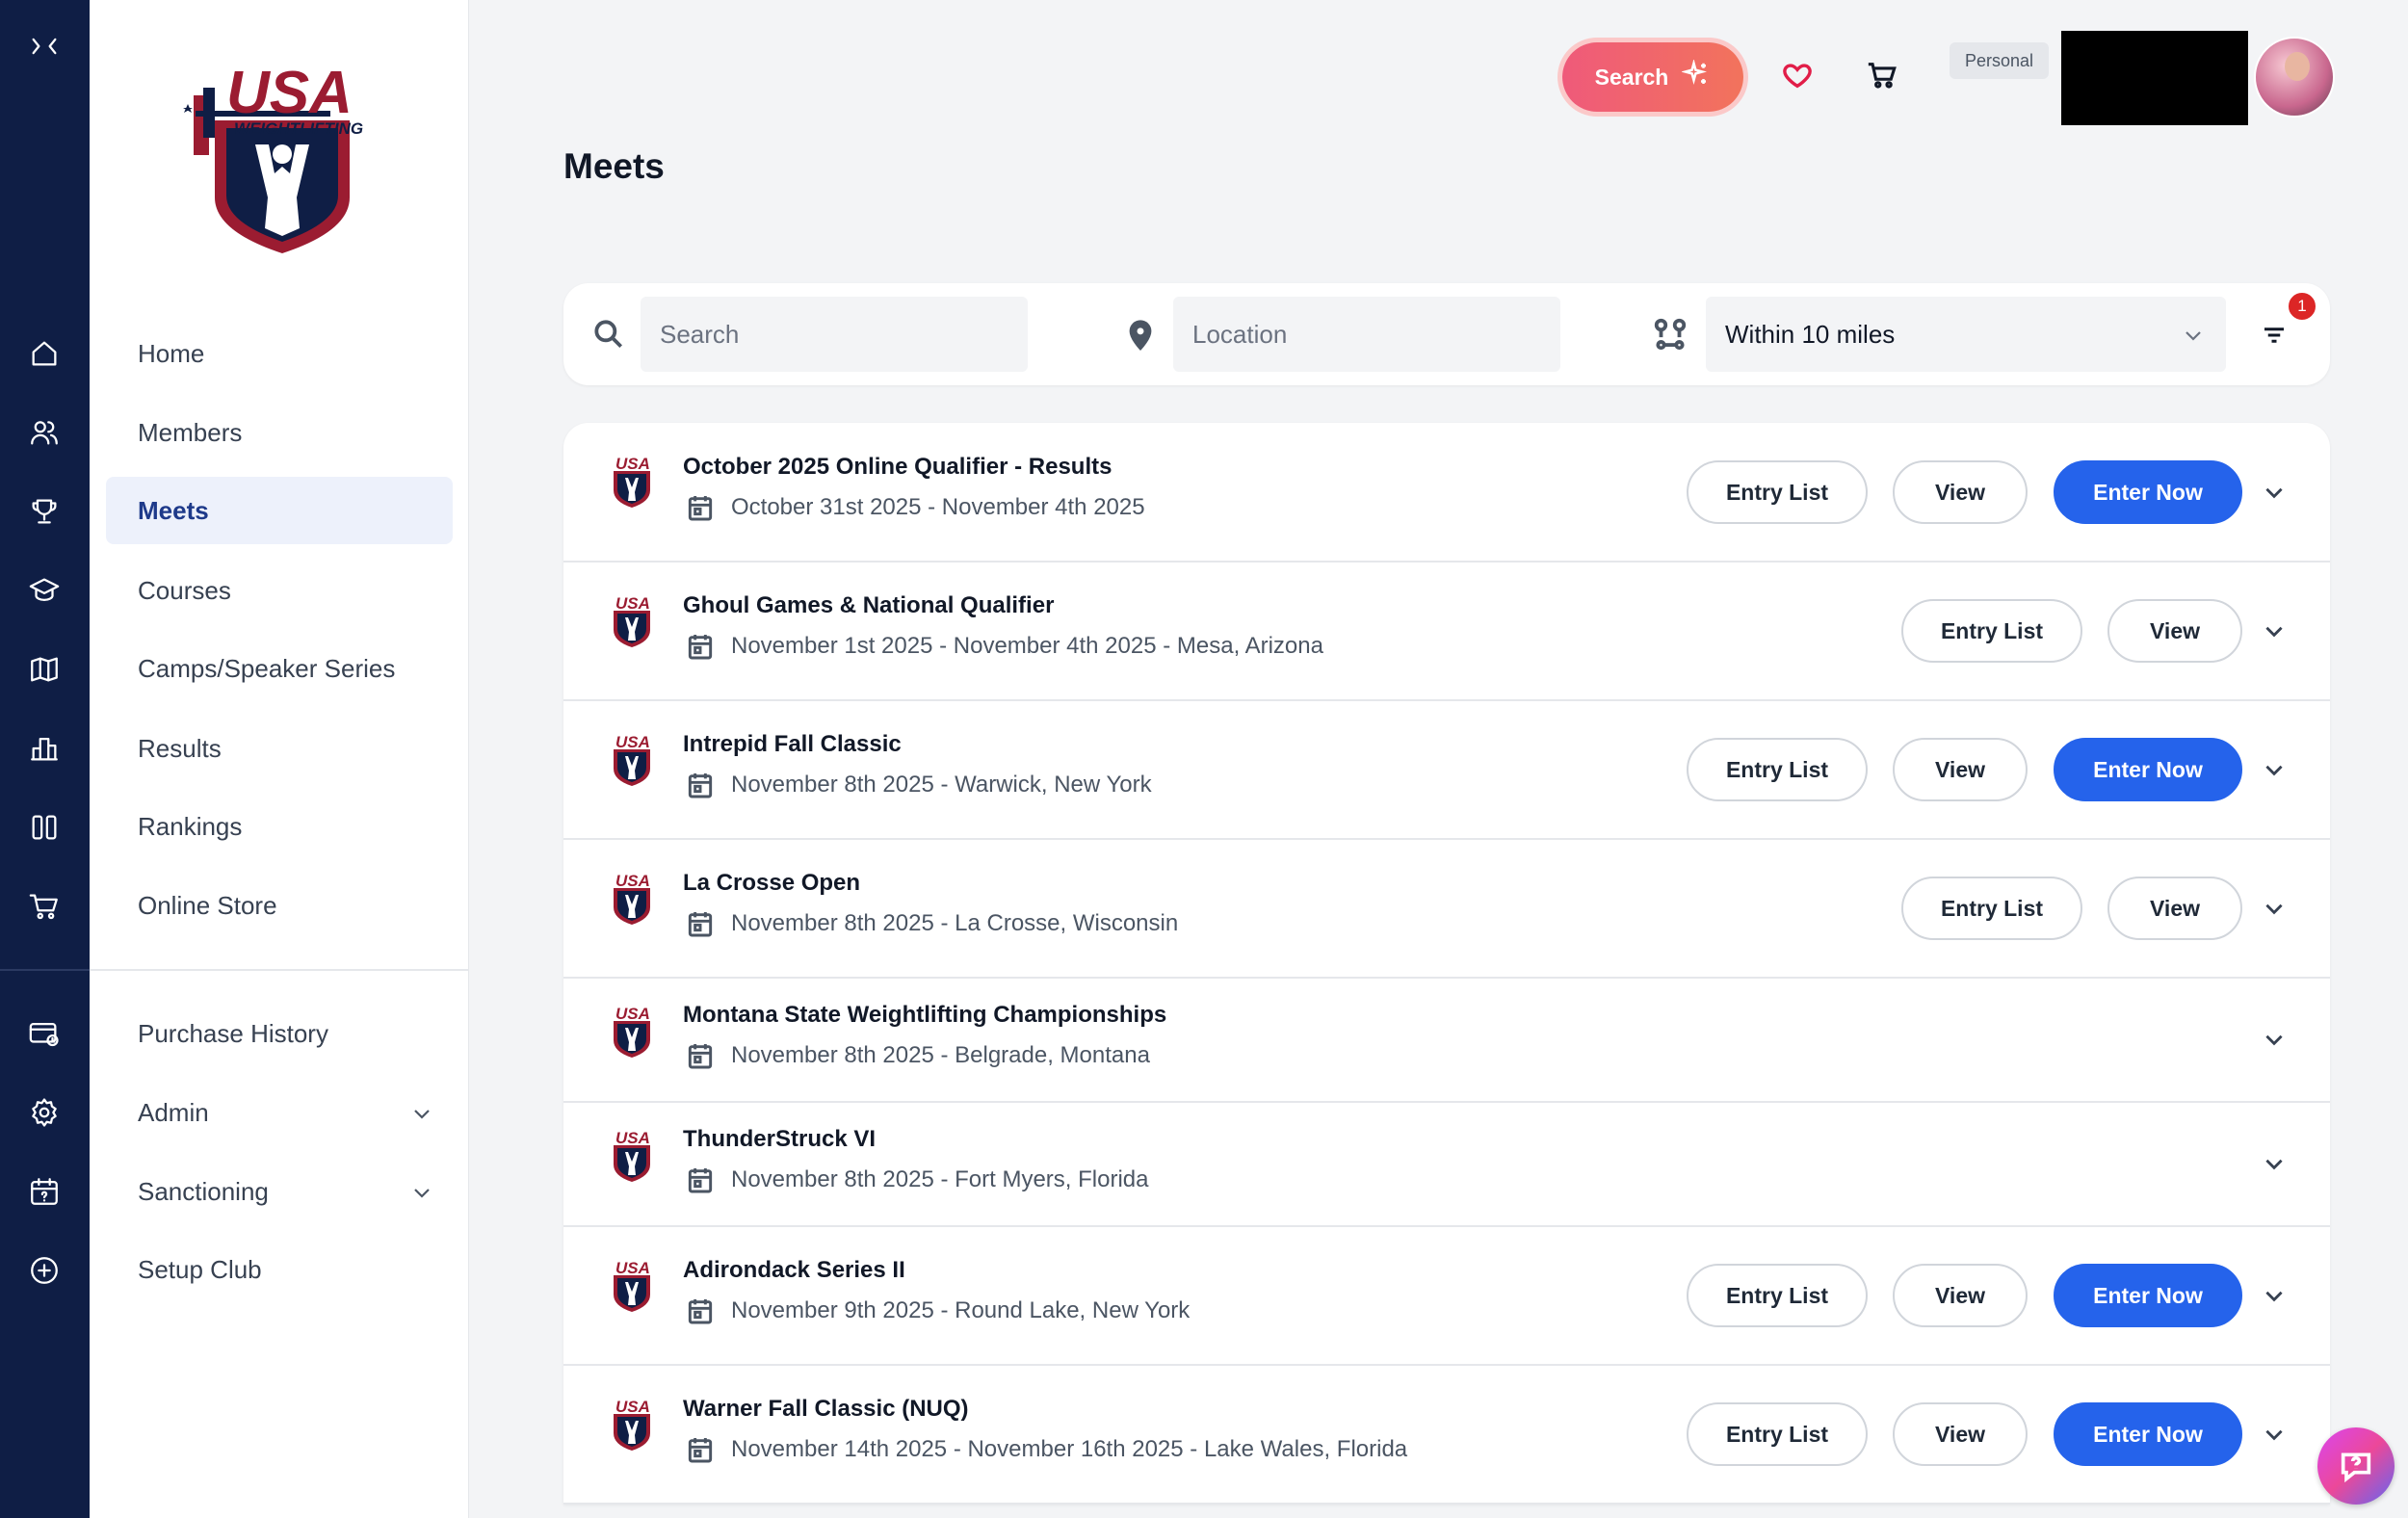 This screenshot has width=2408, height=1518. I want to click on sidebar-item-label: Courses, so click(184, 590).